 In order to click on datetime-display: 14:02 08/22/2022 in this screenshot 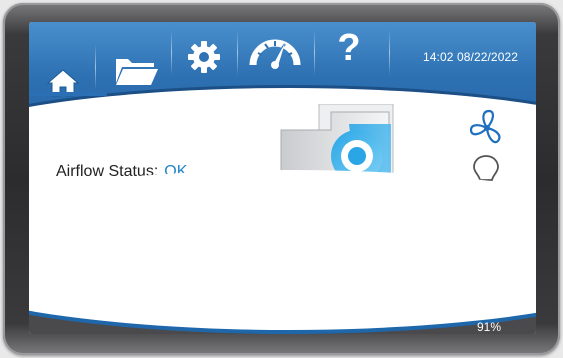, I will do `click(471, 57)`.